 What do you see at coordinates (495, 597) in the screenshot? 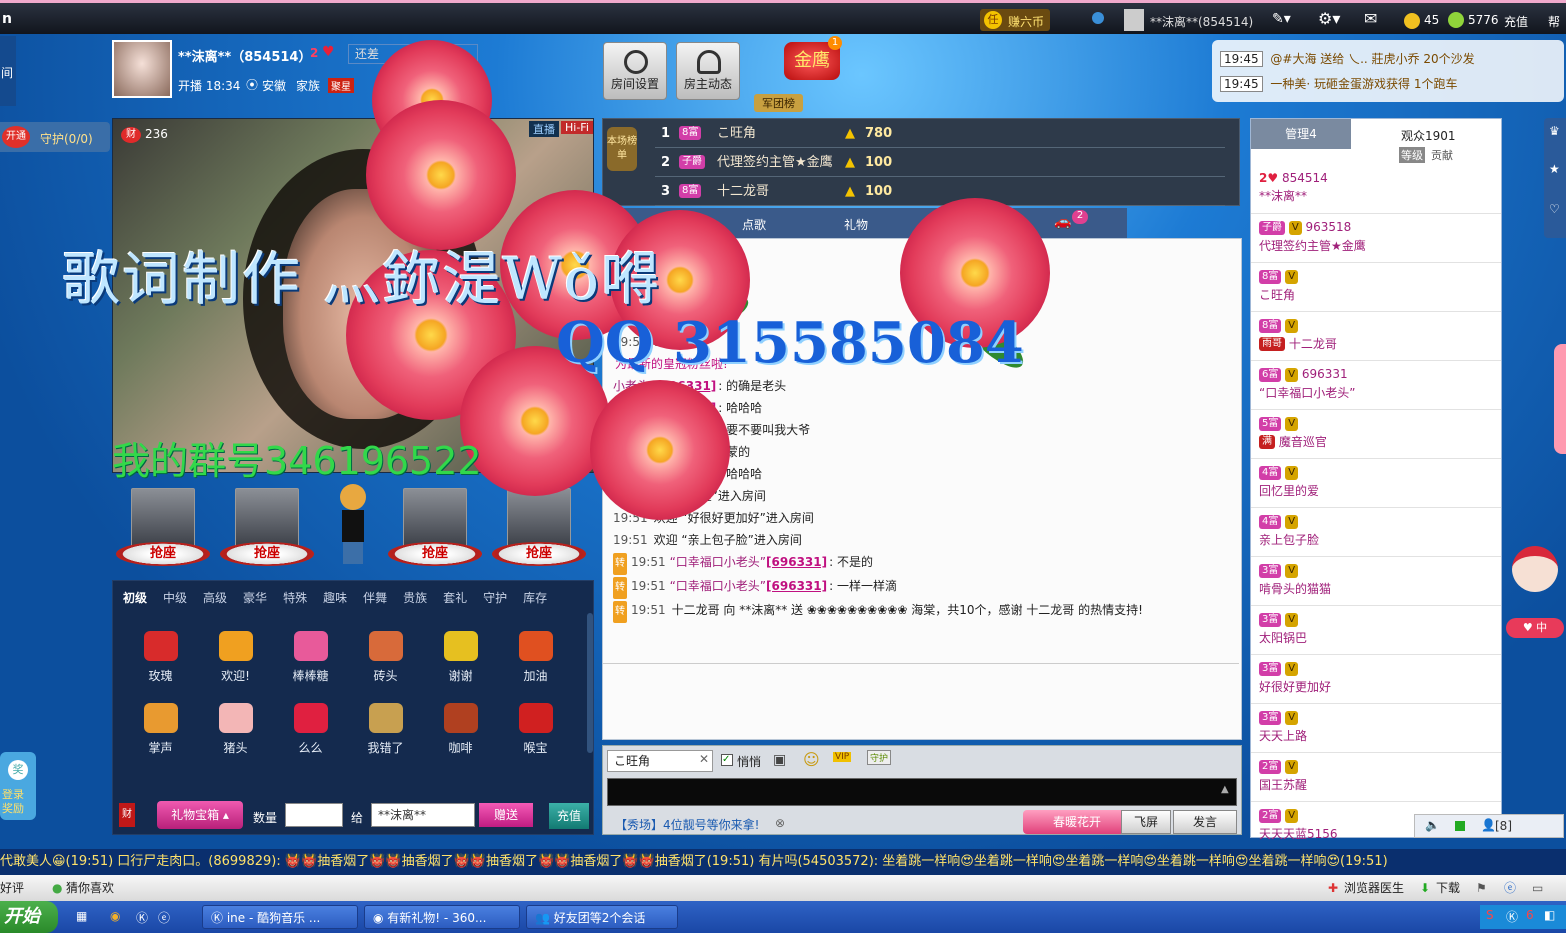
I see `gift-tab: 守护` at bounding box center [495, 597].